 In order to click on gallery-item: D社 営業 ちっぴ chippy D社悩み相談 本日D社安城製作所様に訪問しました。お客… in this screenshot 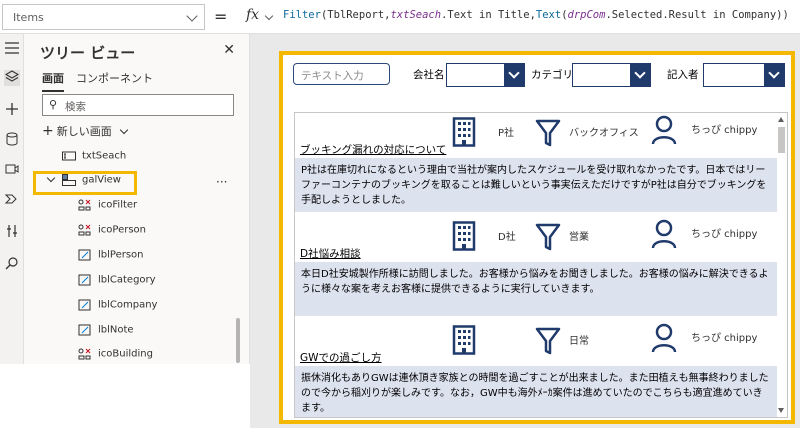, I will do `click(536, 267)`.